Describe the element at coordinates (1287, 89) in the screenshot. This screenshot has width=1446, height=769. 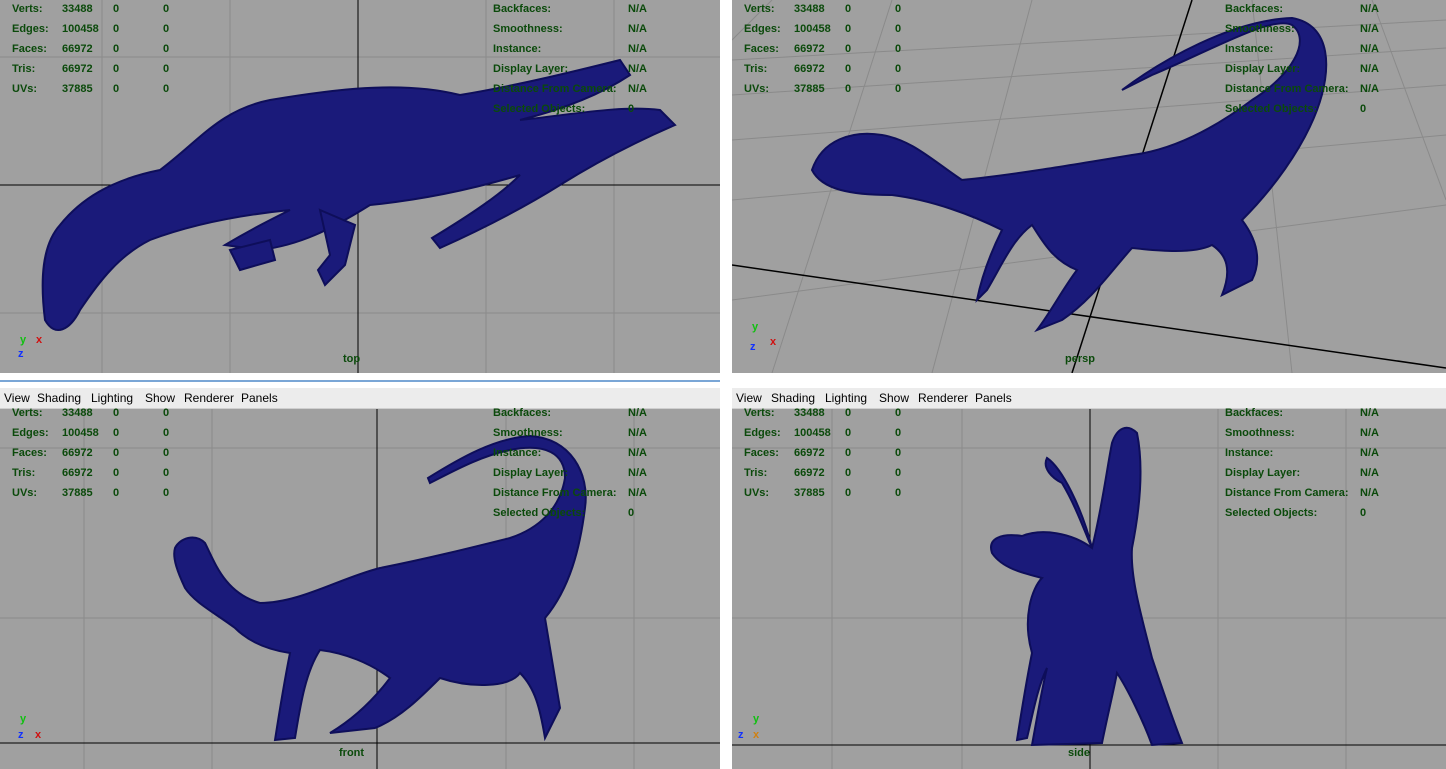
I see `hud-info-label: Distance From Camera:` at that location.